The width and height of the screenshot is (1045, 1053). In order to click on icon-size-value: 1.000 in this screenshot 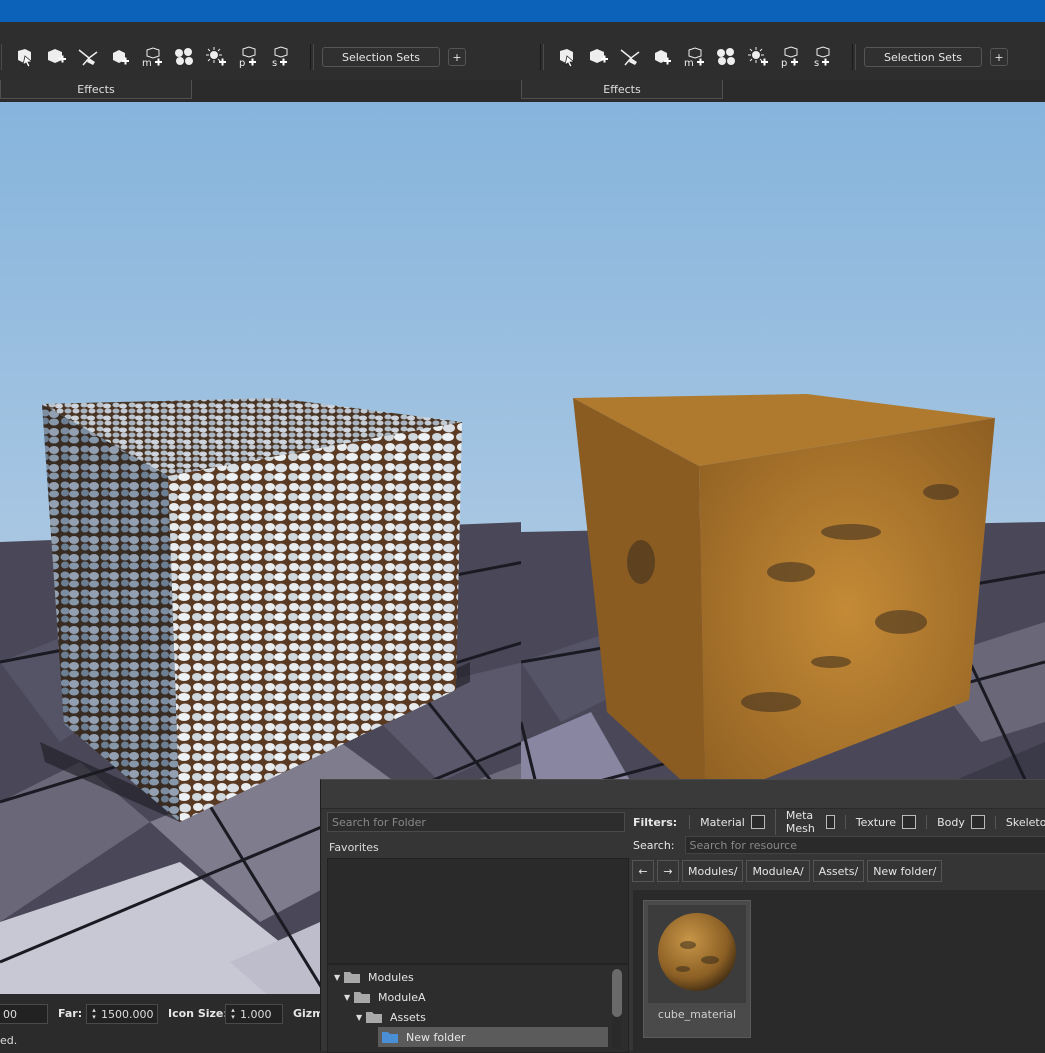, I will do `click(256, 1014)`.